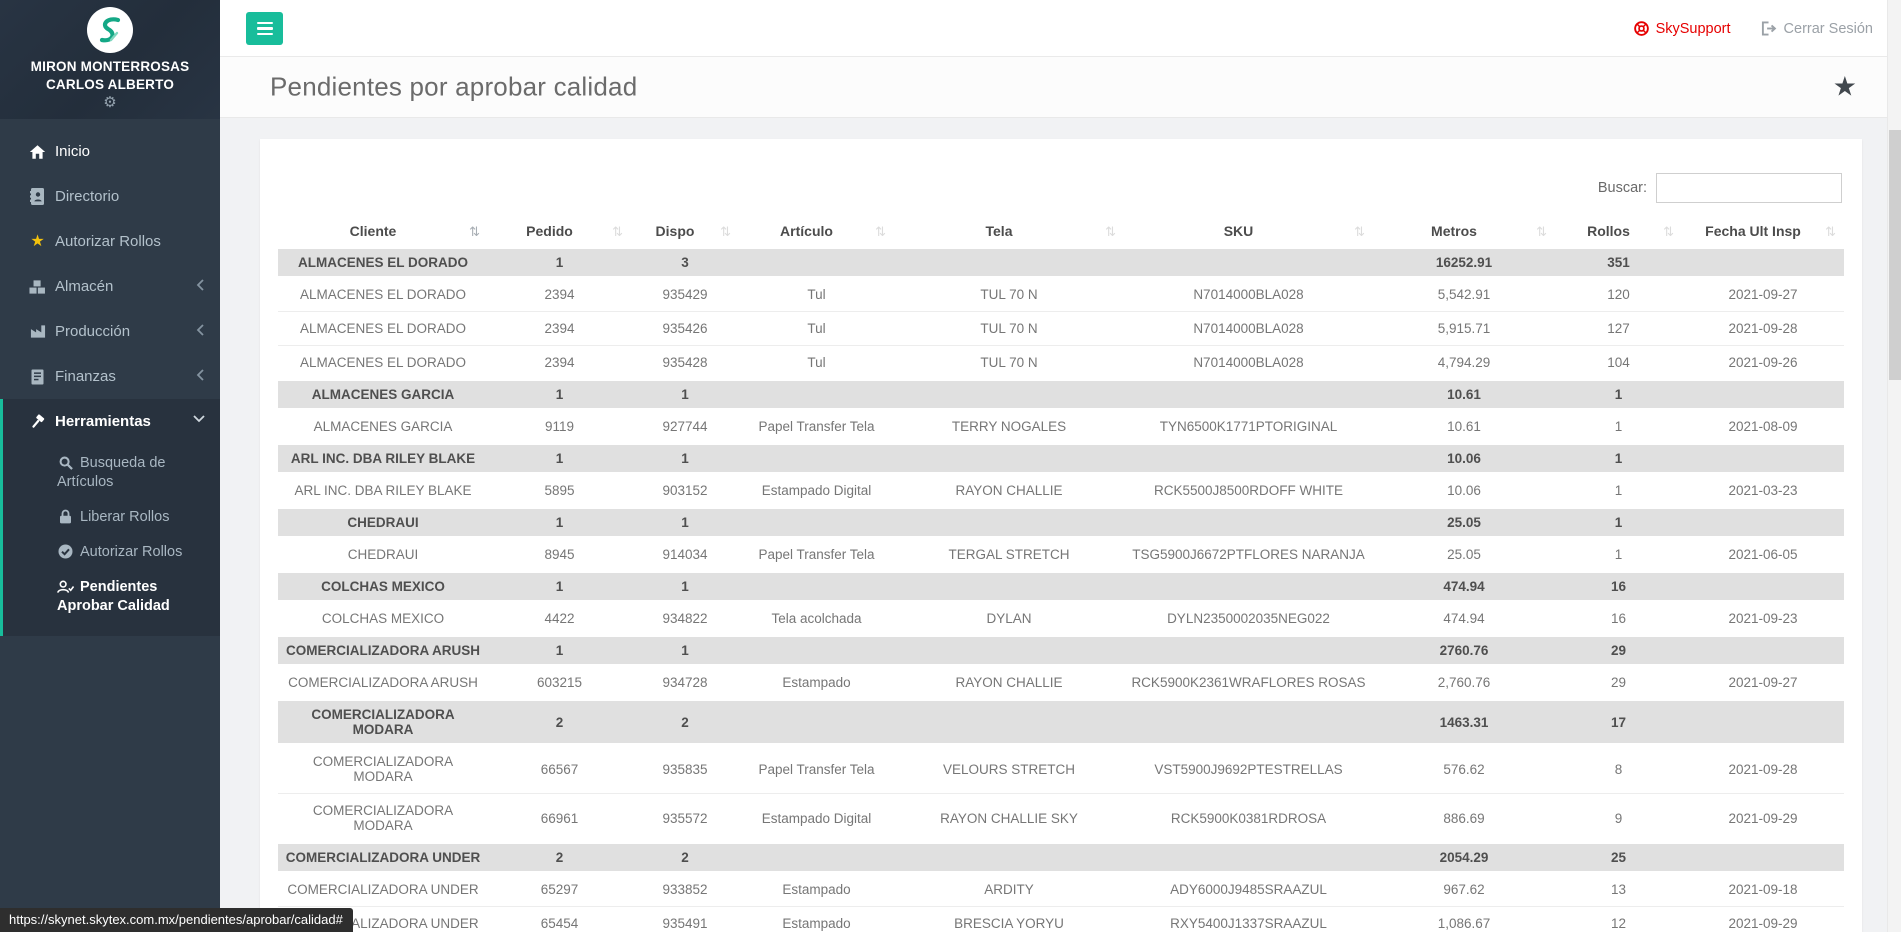 The height and width of the screenshot is (932, 1901). I want to click on table-cell: 25, so click(1618, 857).